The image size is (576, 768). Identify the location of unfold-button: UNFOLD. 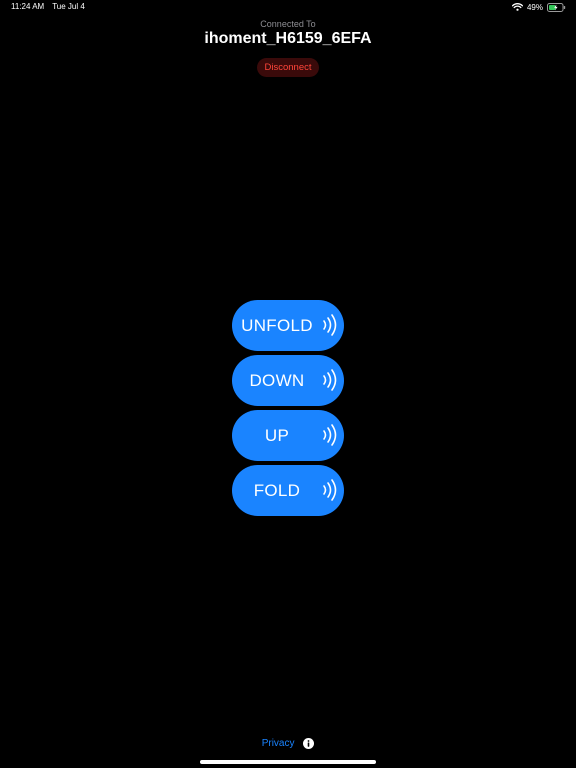
(288, 325).